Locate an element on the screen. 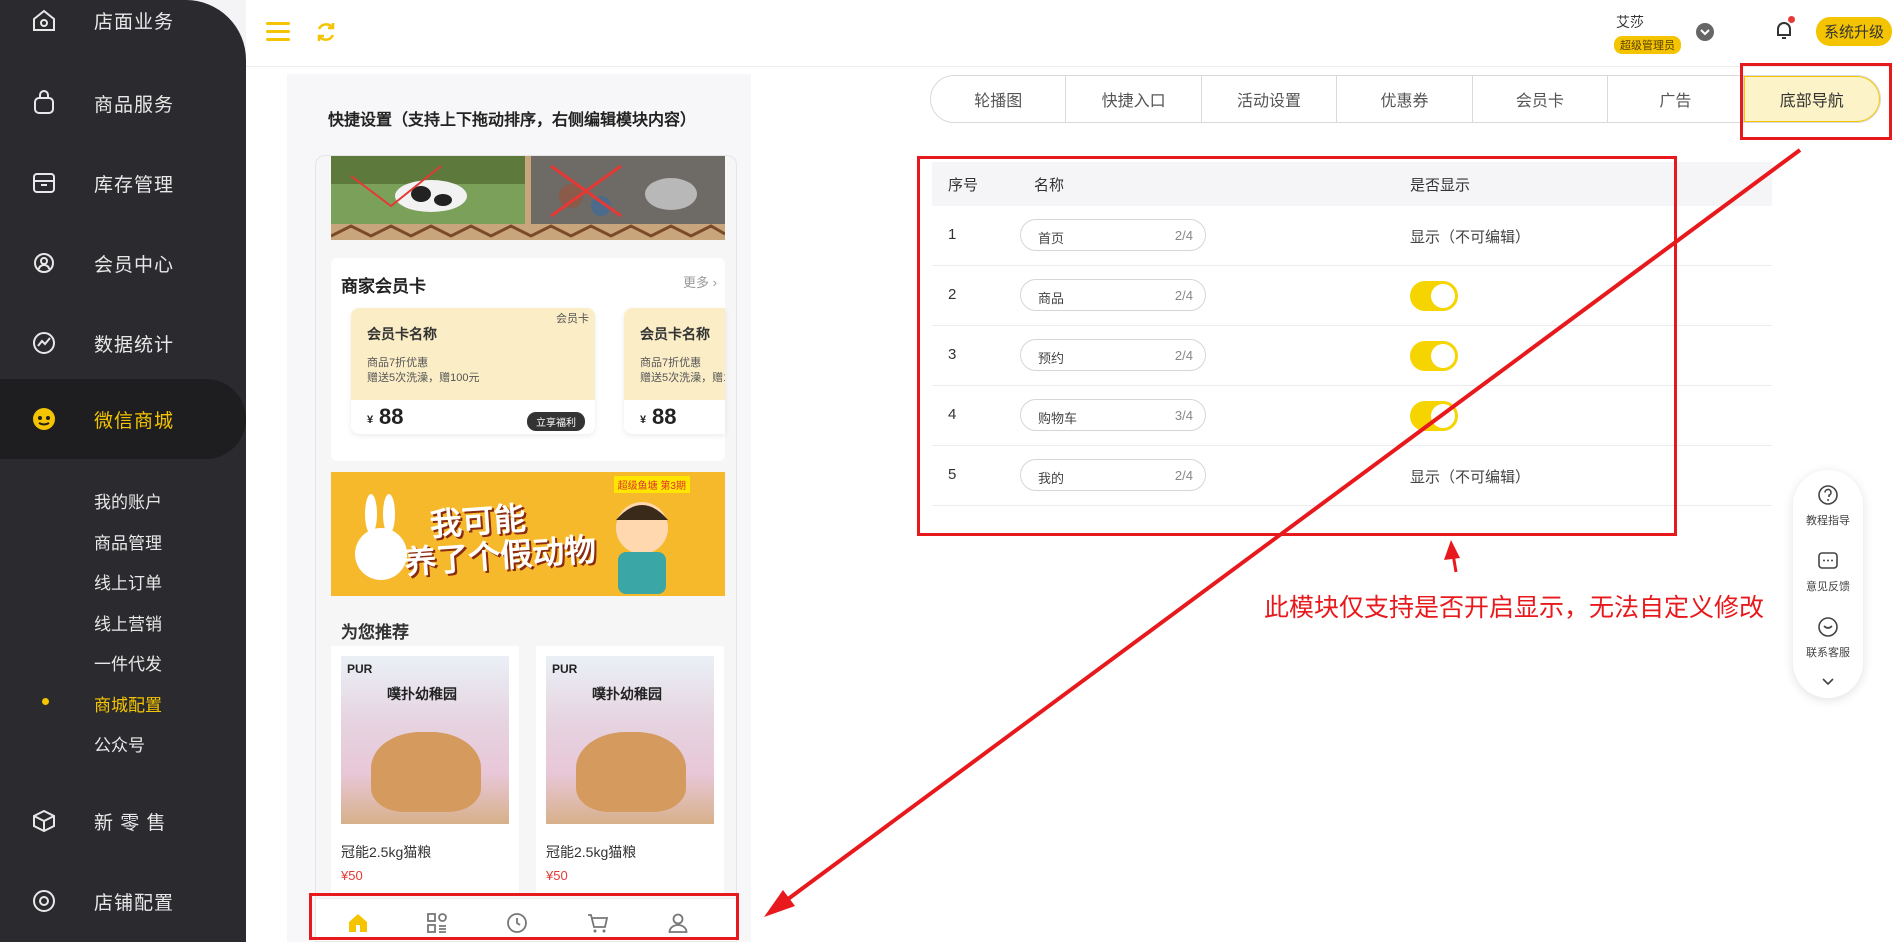 The height and width of the screenshot is (942, 1893). sidebar-item-store-config: 店铺配置 is located at coordinates (123, 901).